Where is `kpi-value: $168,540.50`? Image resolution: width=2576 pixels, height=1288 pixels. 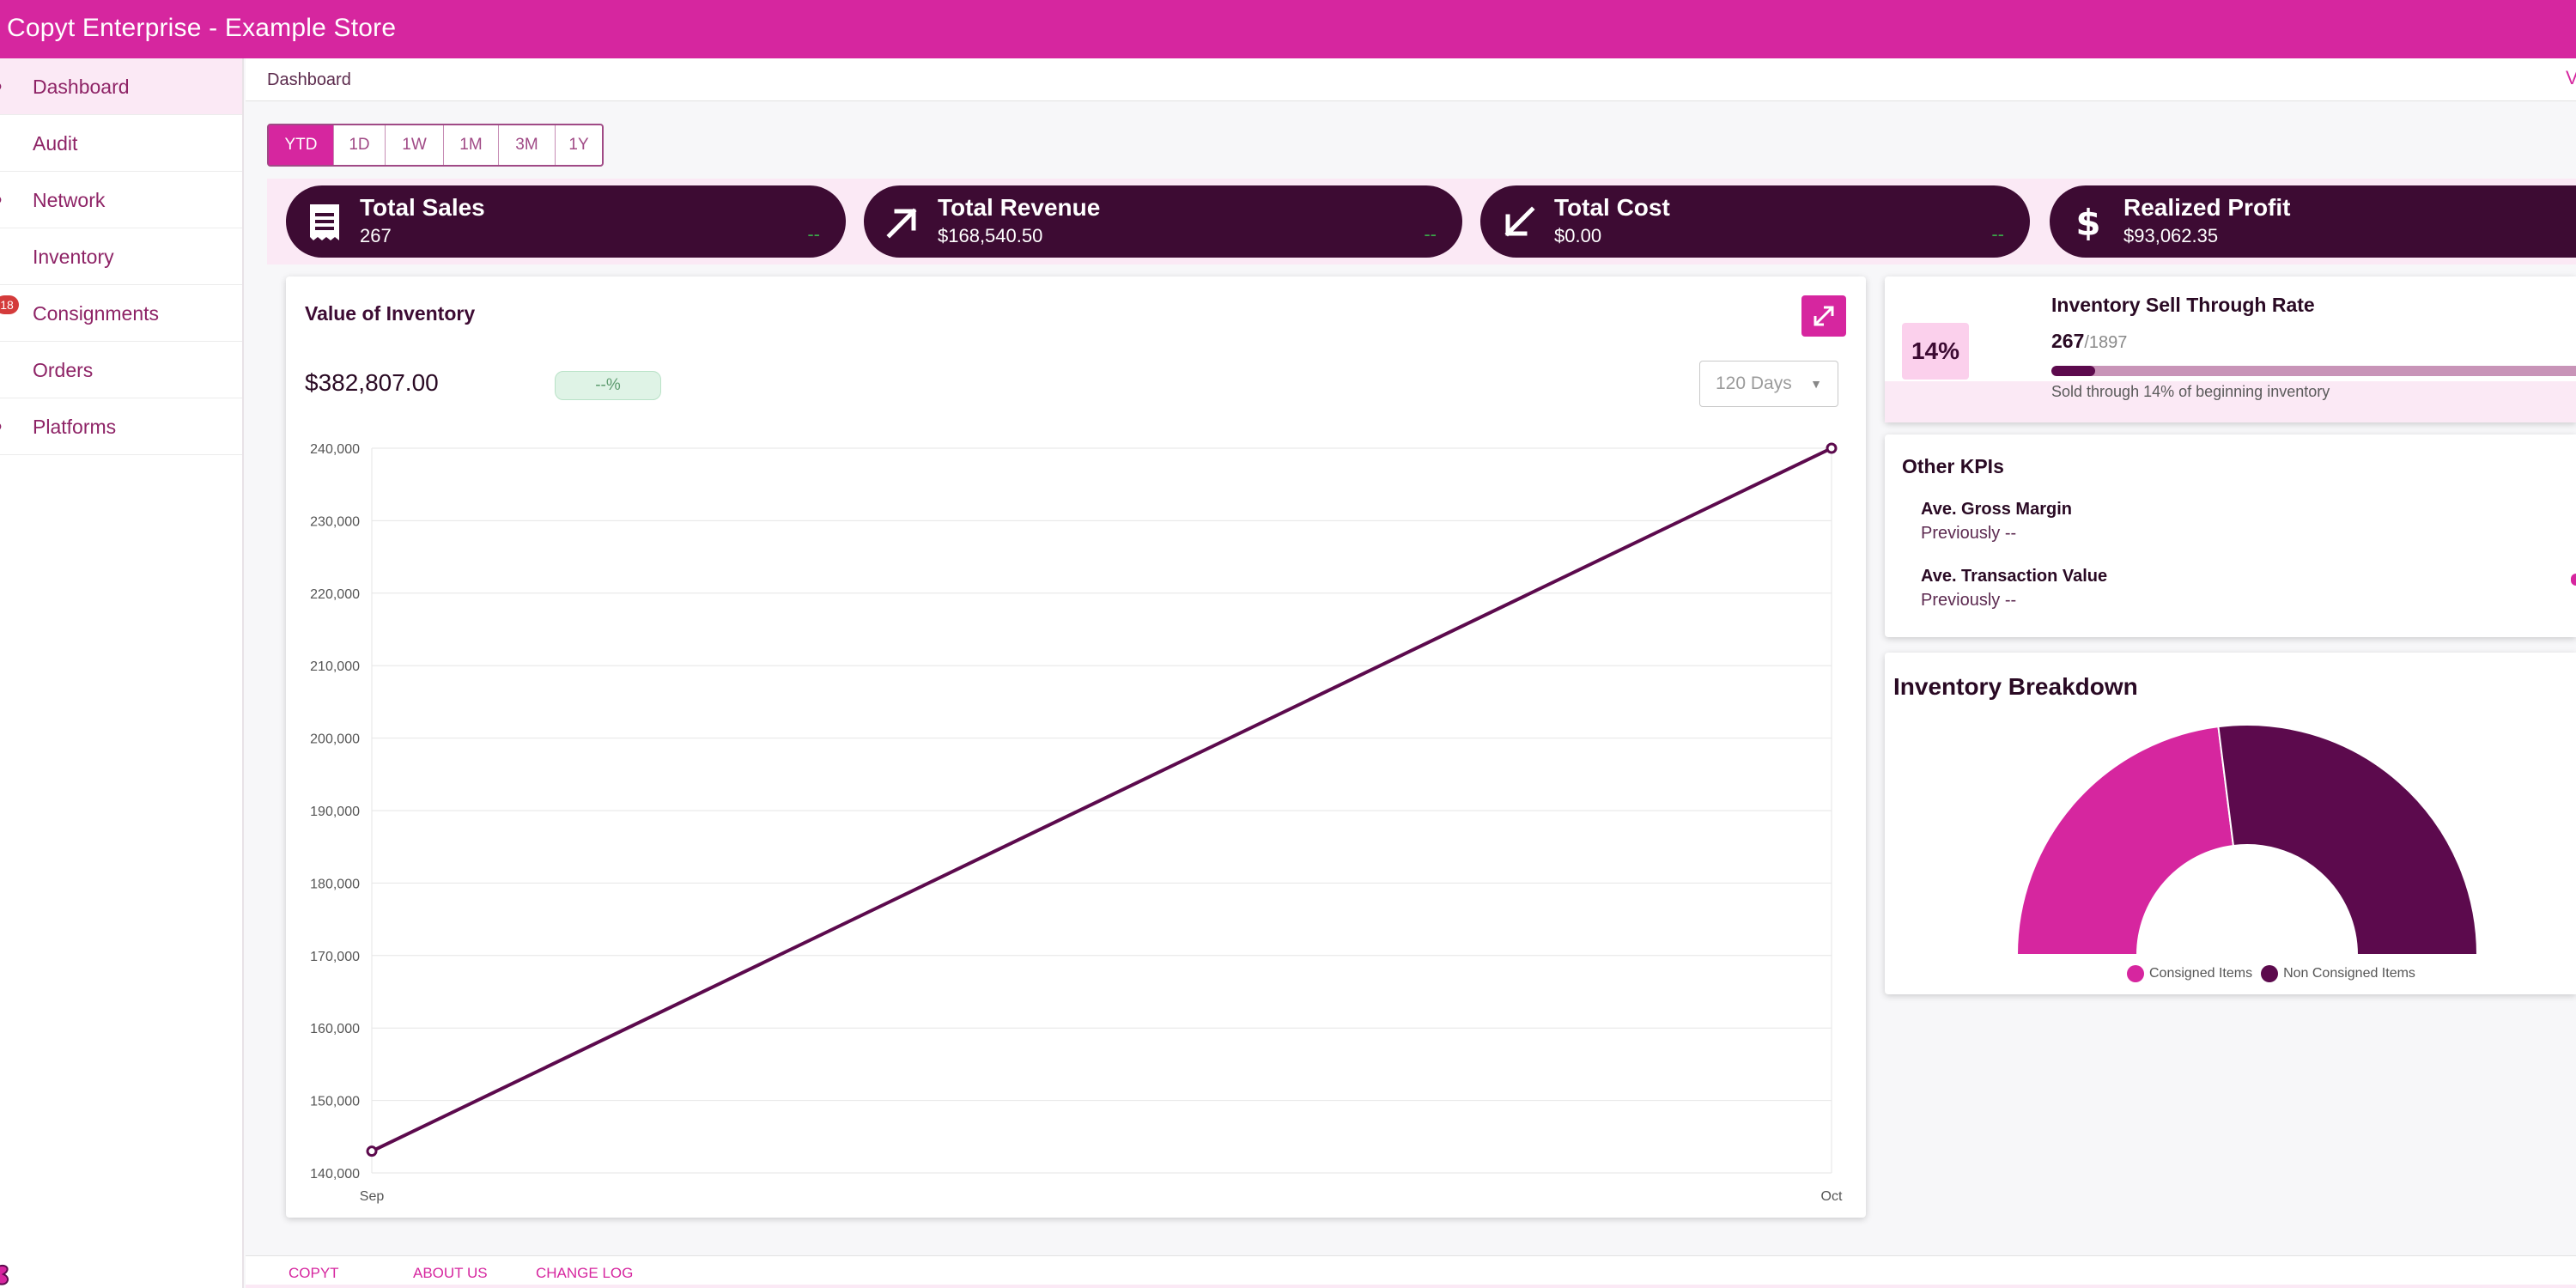 kpi-value: $168,540.50 is located at coordinates (991, 236).